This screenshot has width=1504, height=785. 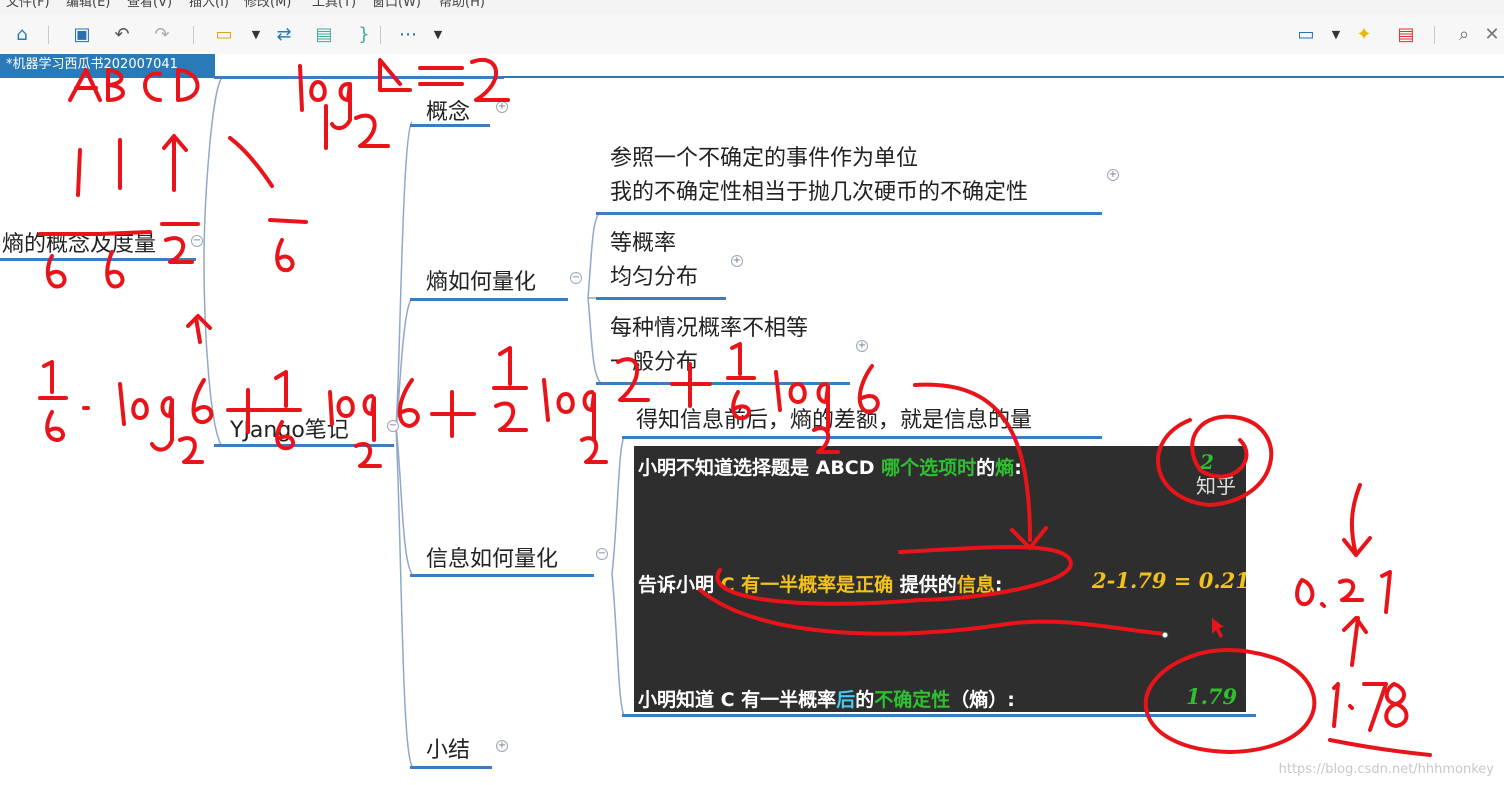 What do you see at coordinates (1386, 769) in the screenshot?
I see `watermark: https://blog.csdn.net/hhhmonkey` at bounding box center [1386, 769].